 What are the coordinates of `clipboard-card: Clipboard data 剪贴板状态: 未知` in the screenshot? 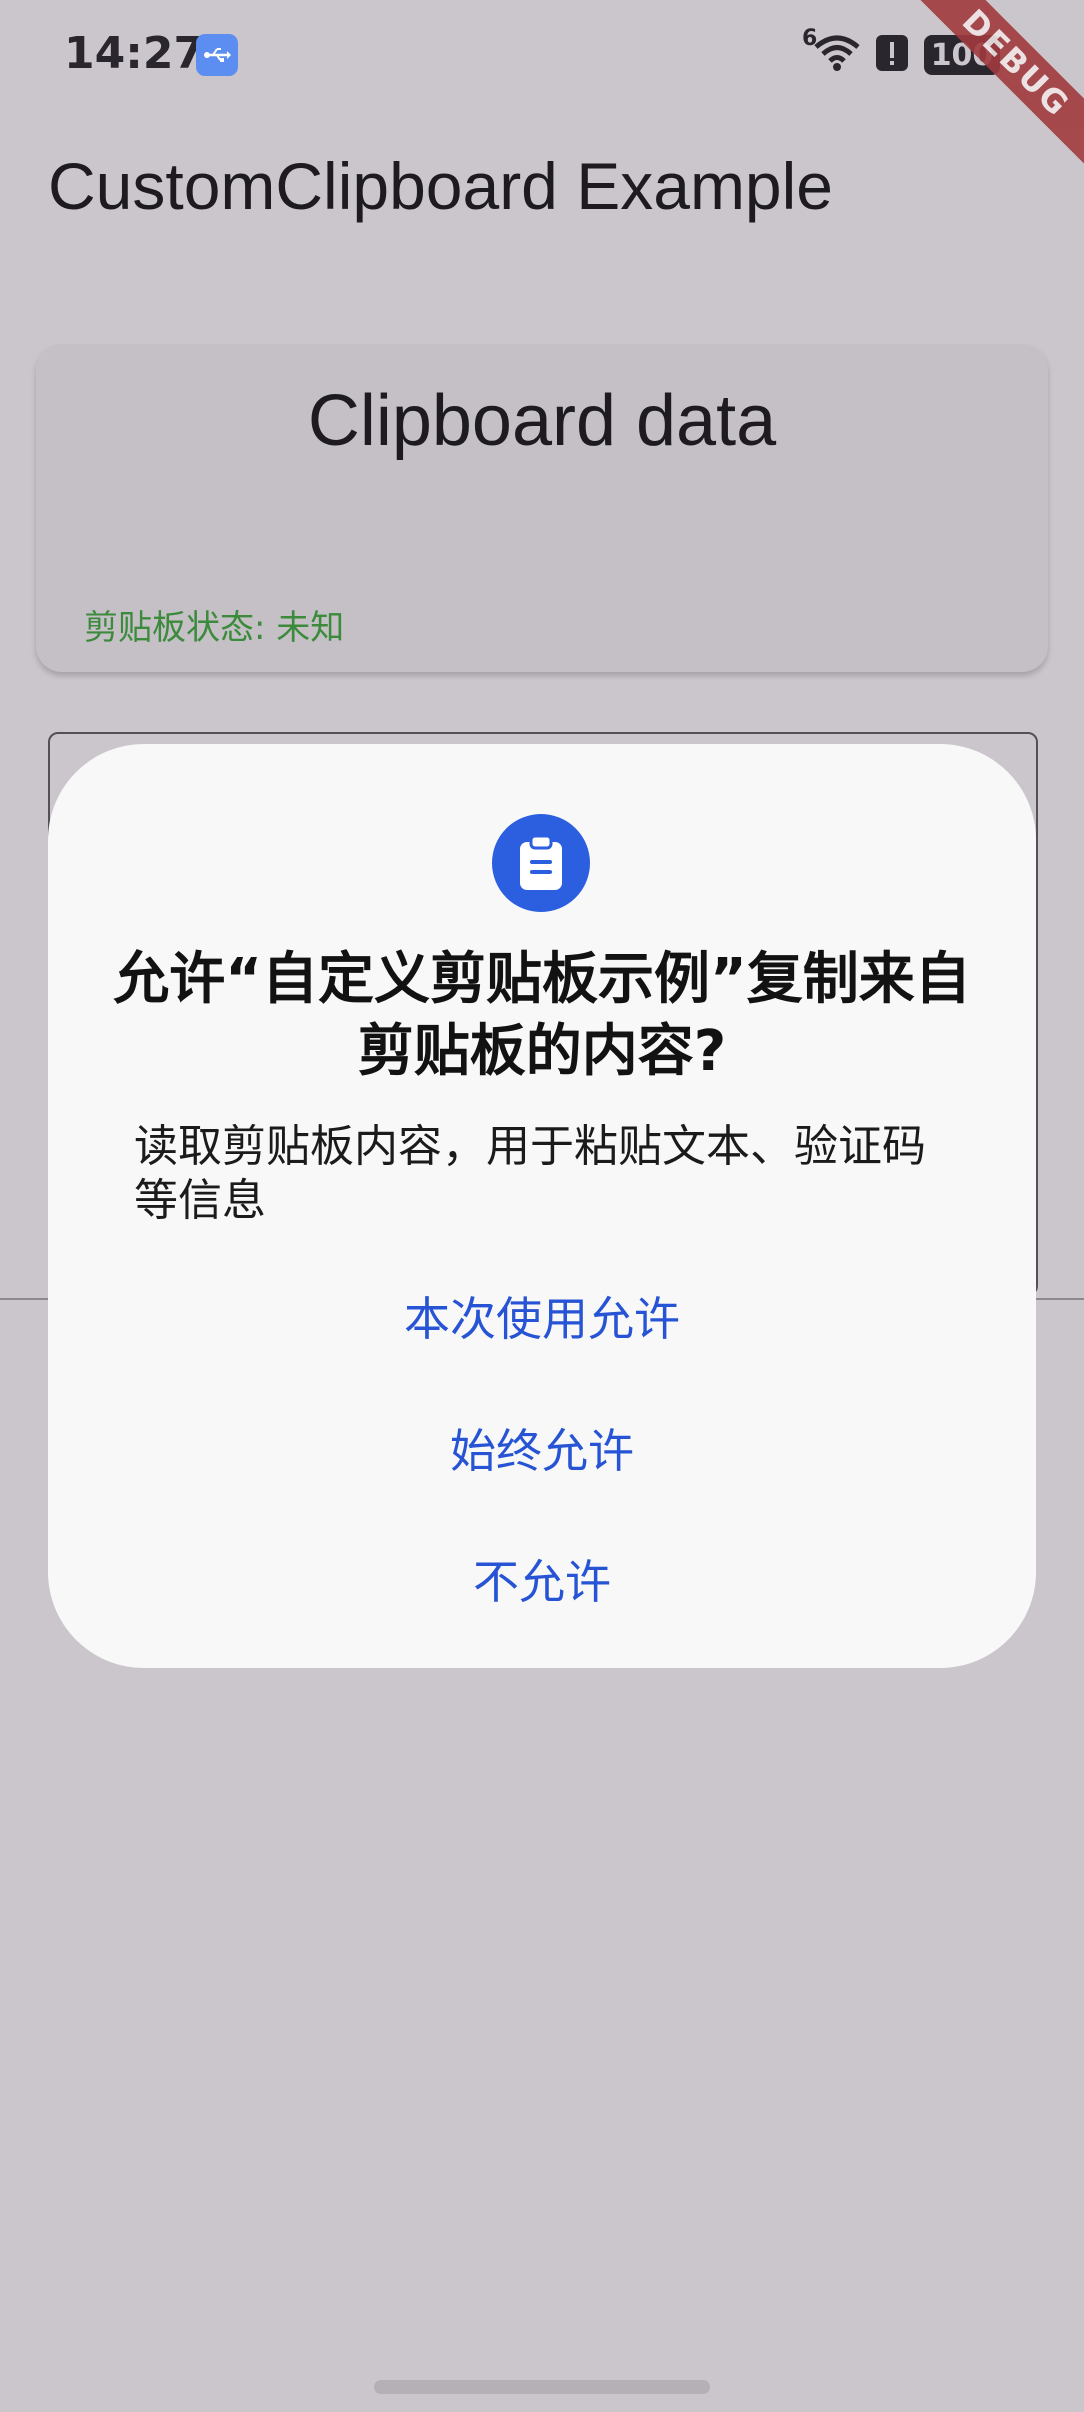 It's located at (542, 508).